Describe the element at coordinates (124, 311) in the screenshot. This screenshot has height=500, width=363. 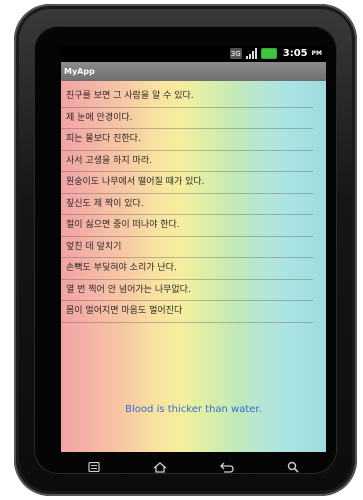
I see `list-item-label: 몸이 멀어지면 마음도 멀어진다` at that location.